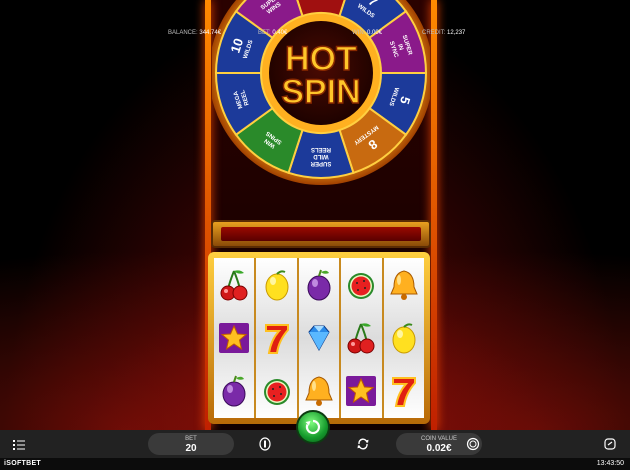 The width and height of the screenshot is (630, 470). I want to click on menu-icon, so click(19, 445).